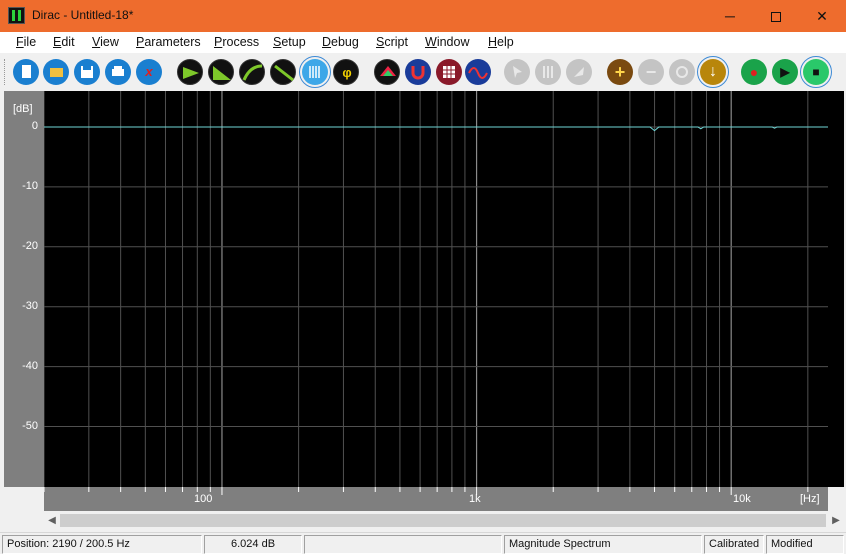 This screenshot has height=554, width=846. I want to click on y-tick-label: -30, so click(30, 305).